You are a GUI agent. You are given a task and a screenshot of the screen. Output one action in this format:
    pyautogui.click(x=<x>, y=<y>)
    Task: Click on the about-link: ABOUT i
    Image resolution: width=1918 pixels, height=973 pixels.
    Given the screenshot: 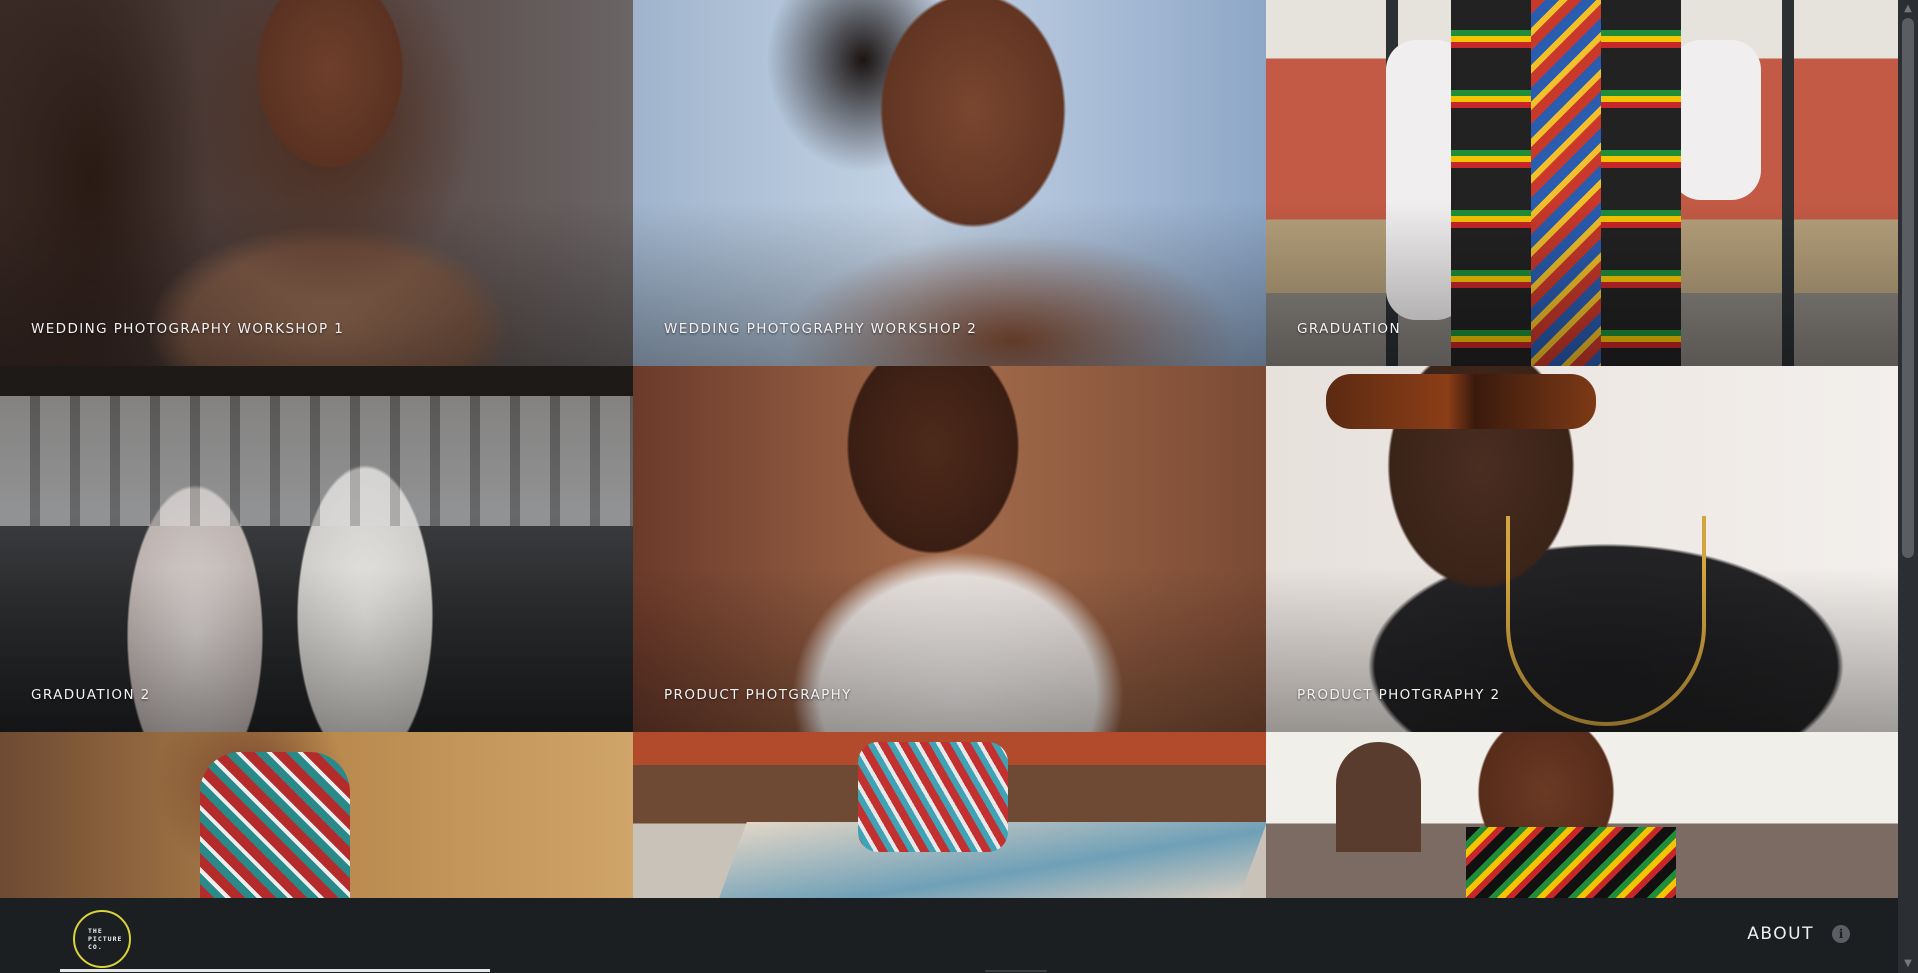 What is the action you would take?
    pyautogui.click(x=1798, y=934)
    